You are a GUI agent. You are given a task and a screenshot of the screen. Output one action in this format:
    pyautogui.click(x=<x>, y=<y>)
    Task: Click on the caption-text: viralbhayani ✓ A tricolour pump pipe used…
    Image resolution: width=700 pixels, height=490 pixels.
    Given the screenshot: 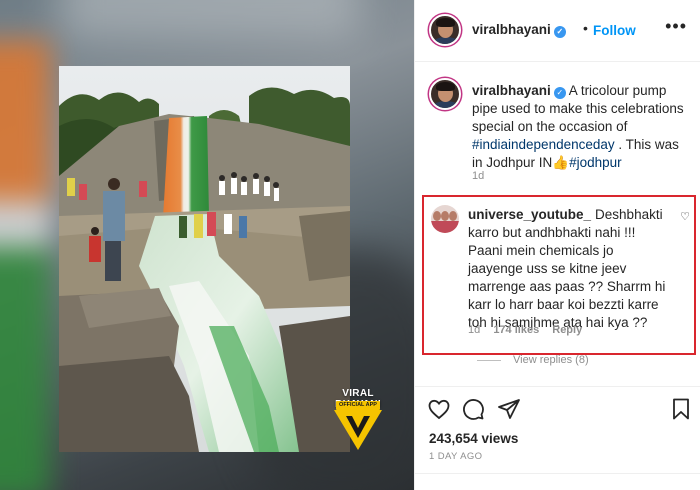 What is the action you would take?
    pyautogui.click(x=581, y=127)
    